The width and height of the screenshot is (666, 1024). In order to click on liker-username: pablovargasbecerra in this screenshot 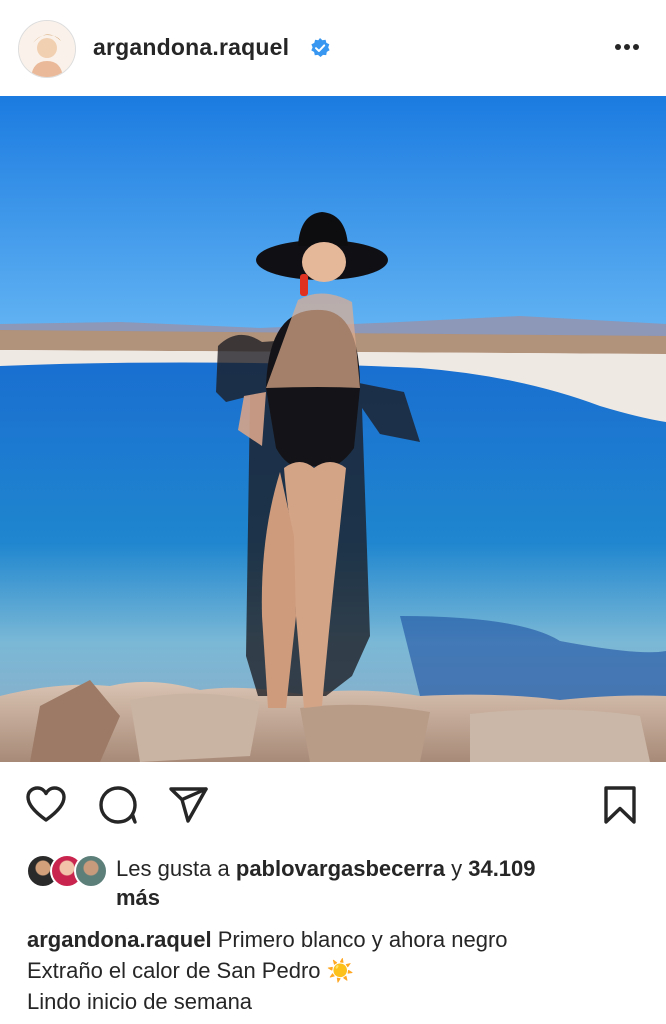, I will do `click(340, 868)`.